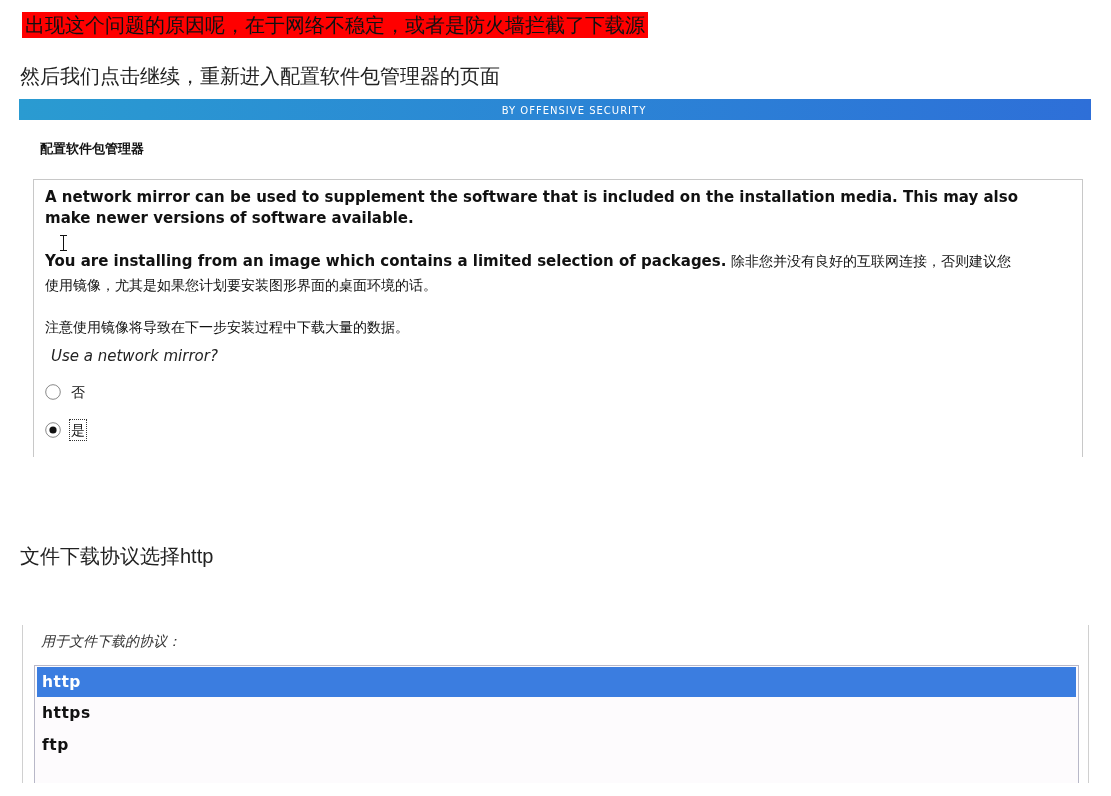  What do you see at coordinates (78, 430) in the screenshot?
I see `option-label: 是` at bounding box center [78, 430].